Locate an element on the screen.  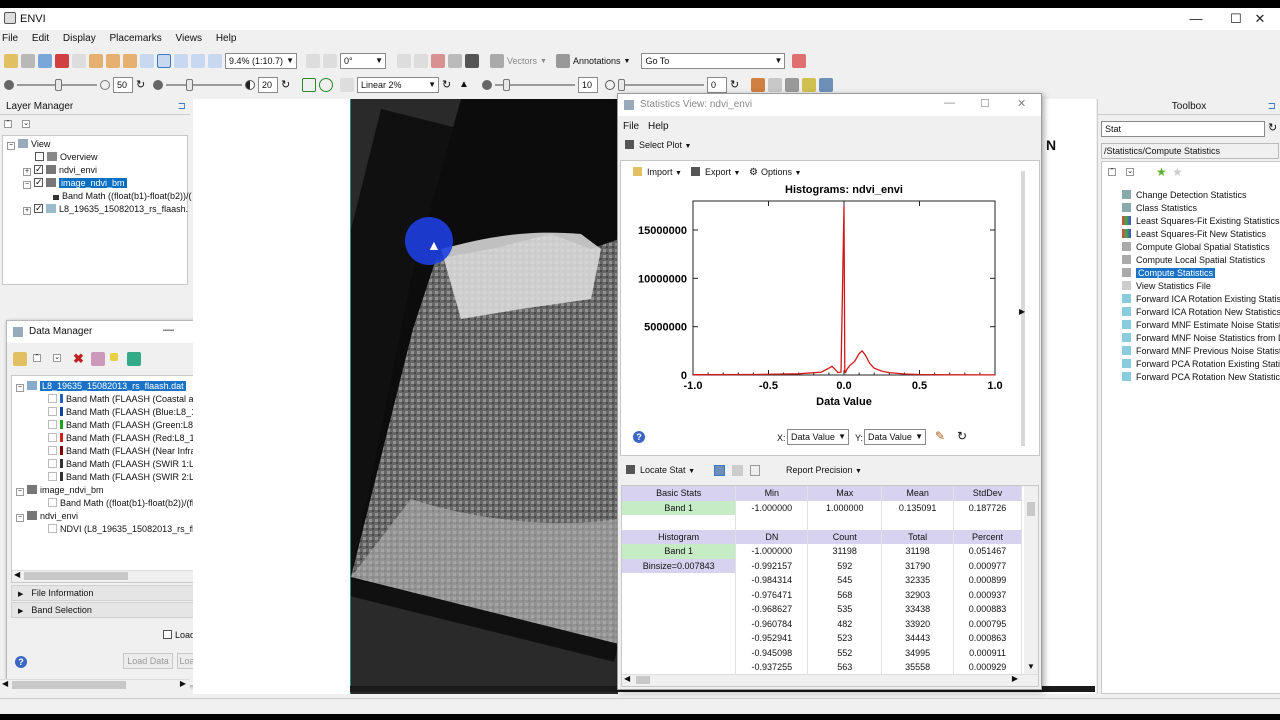
help-icon: ? is located at coordinates (639, 437).